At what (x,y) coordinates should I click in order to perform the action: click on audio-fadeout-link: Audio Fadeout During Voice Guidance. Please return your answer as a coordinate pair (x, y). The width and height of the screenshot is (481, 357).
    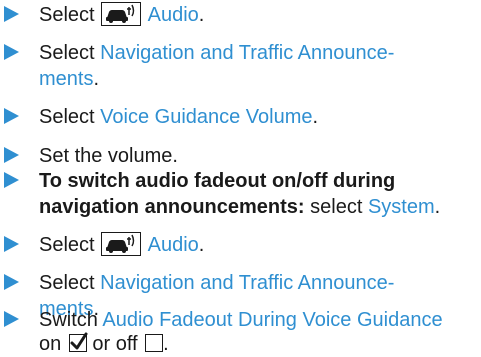
    Looking at the image, I should click on (272, 320).